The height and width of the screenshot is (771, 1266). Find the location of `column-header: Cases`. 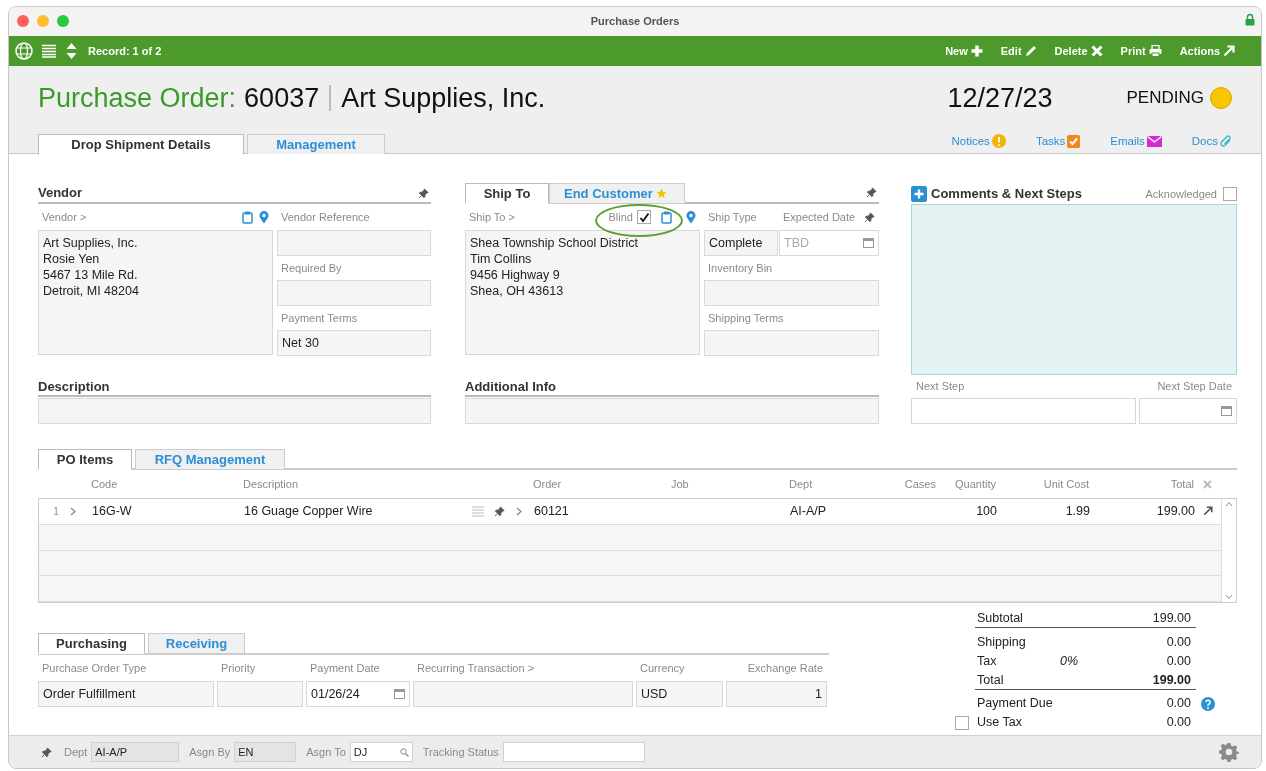

column-header: Cases is located at coordinates (919, 484).